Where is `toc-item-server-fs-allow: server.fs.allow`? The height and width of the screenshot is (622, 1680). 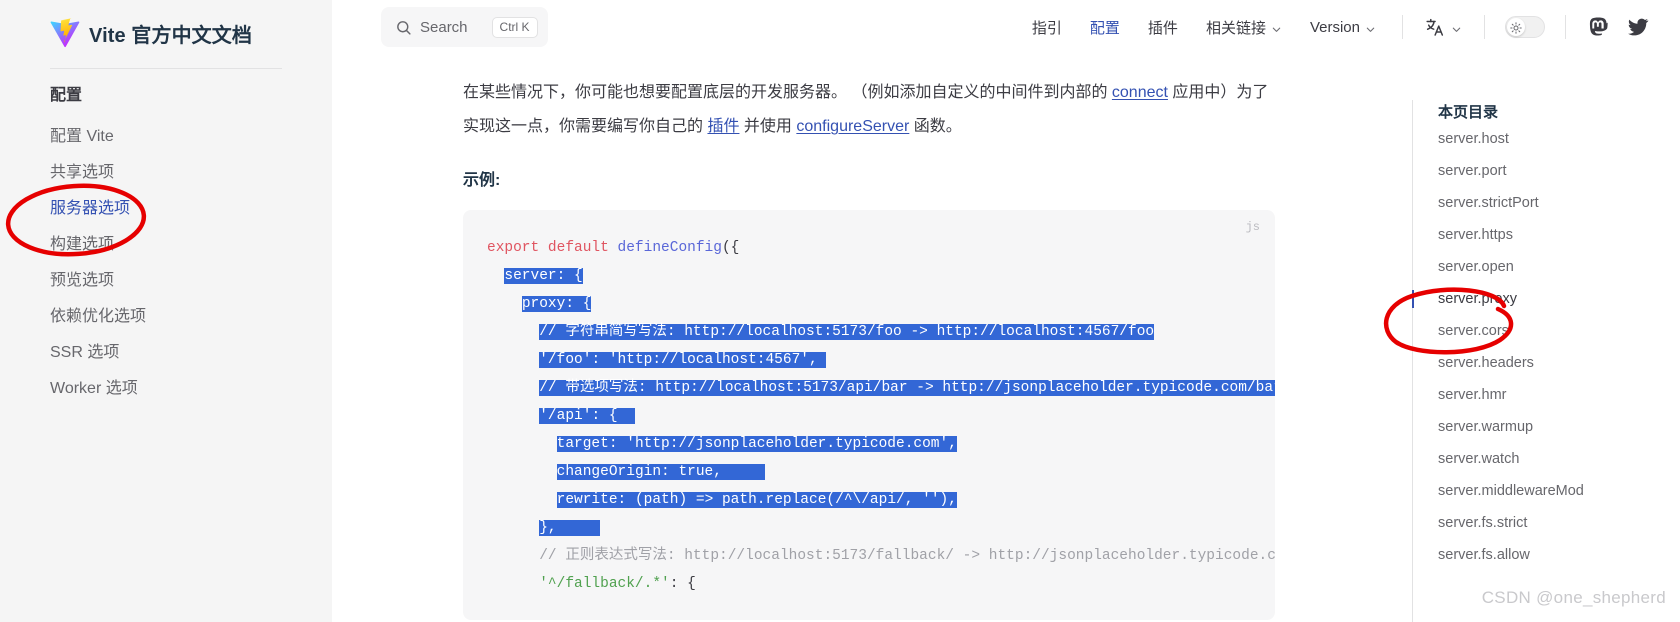 toc-item-server-fs-allow: server.fs.allow is located at coordinates (1559, 555).